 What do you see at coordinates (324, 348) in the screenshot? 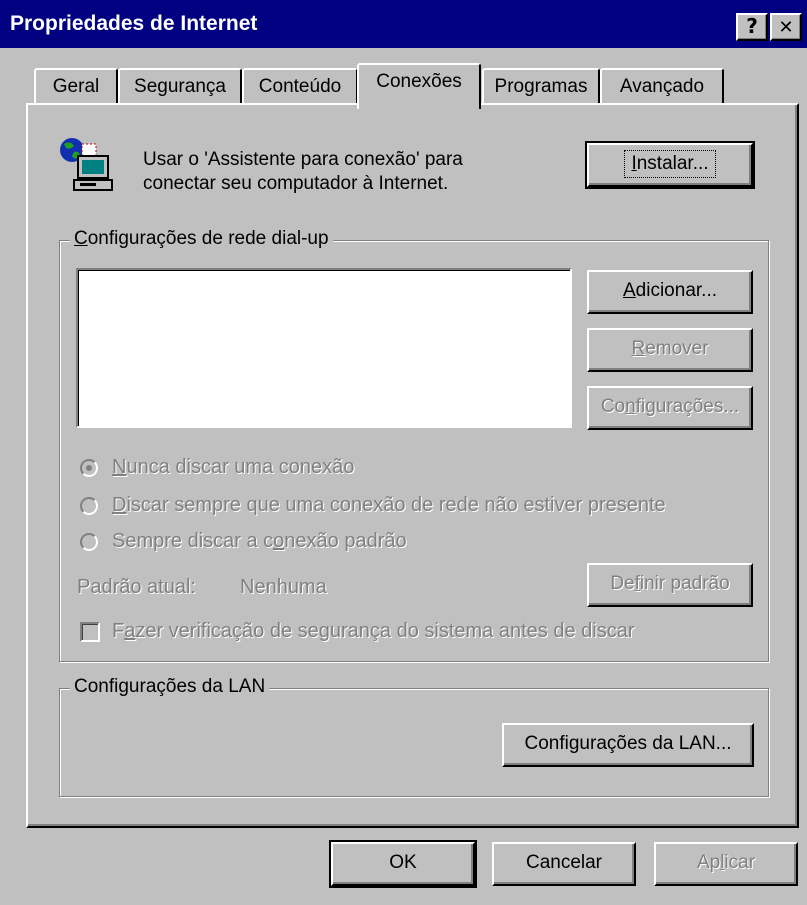
I see `dialup-connections-list` at bounding box center [324, 348].